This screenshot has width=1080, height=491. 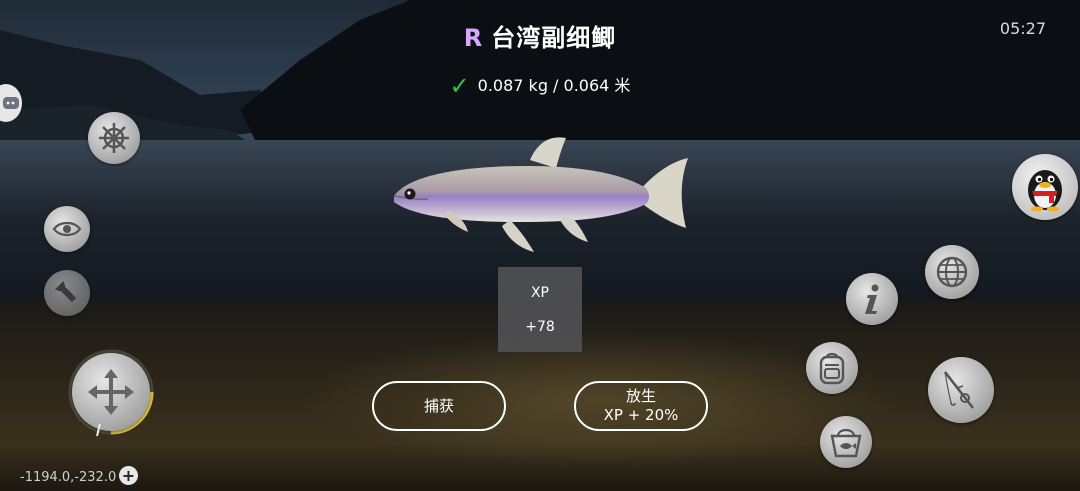 I want to click on move-arrows-icon, so click(x=111, y=392).